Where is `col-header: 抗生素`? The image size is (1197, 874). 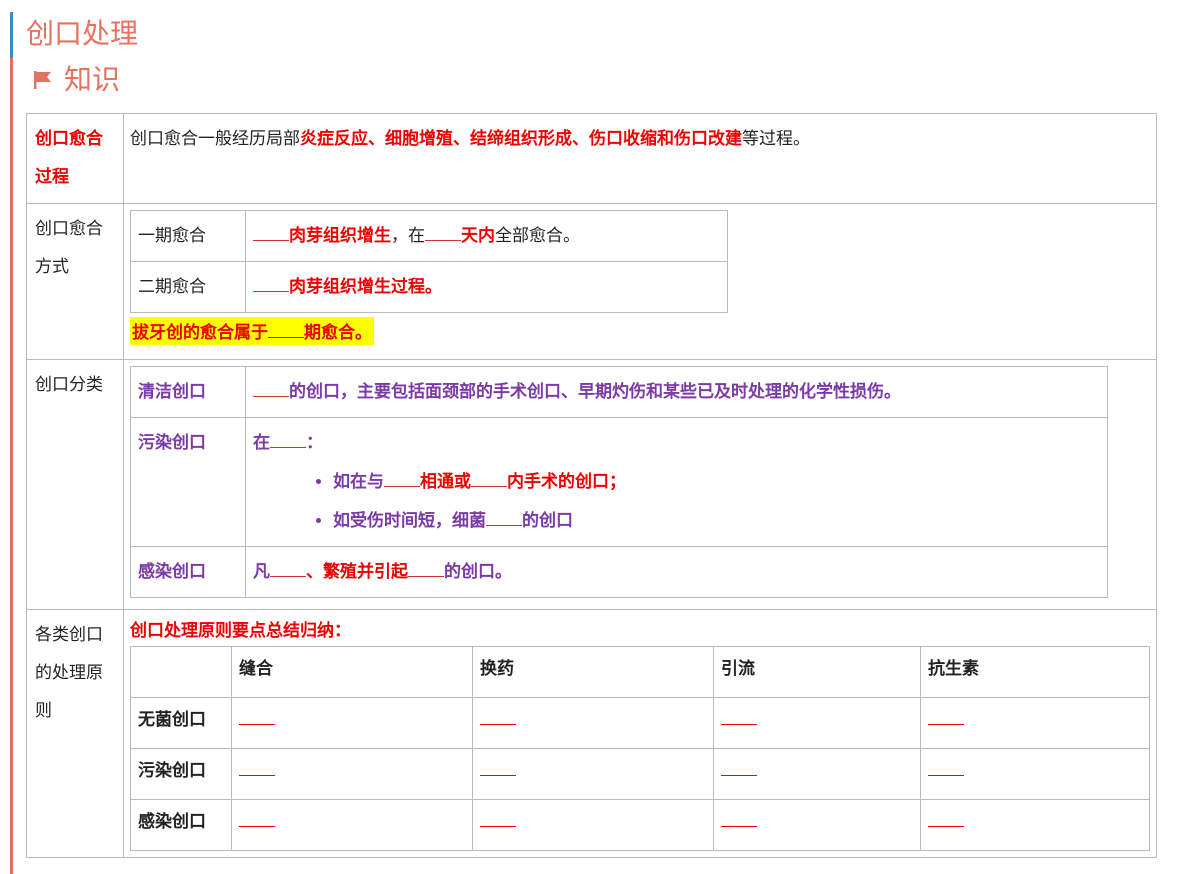 col-header: 抗生素 is located at coordinates (1035, 672).